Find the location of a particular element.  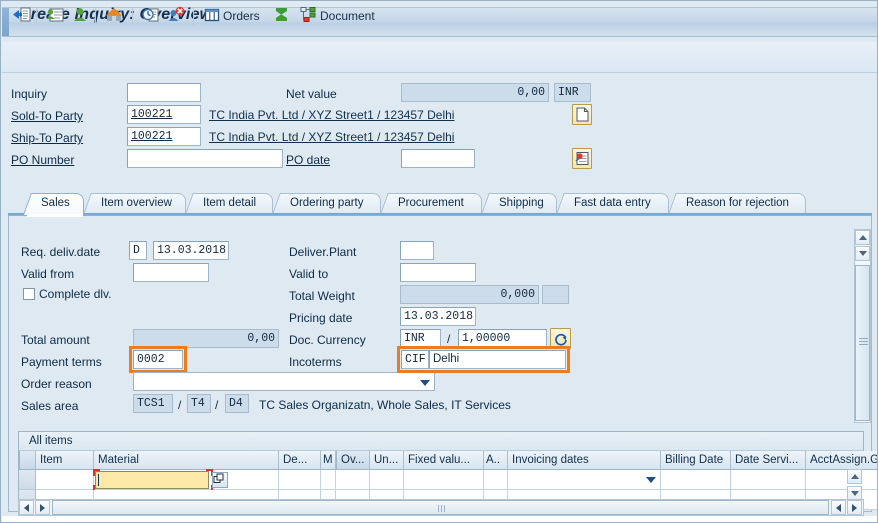

document-flow-button: Document is located at coordinates (337, 16).